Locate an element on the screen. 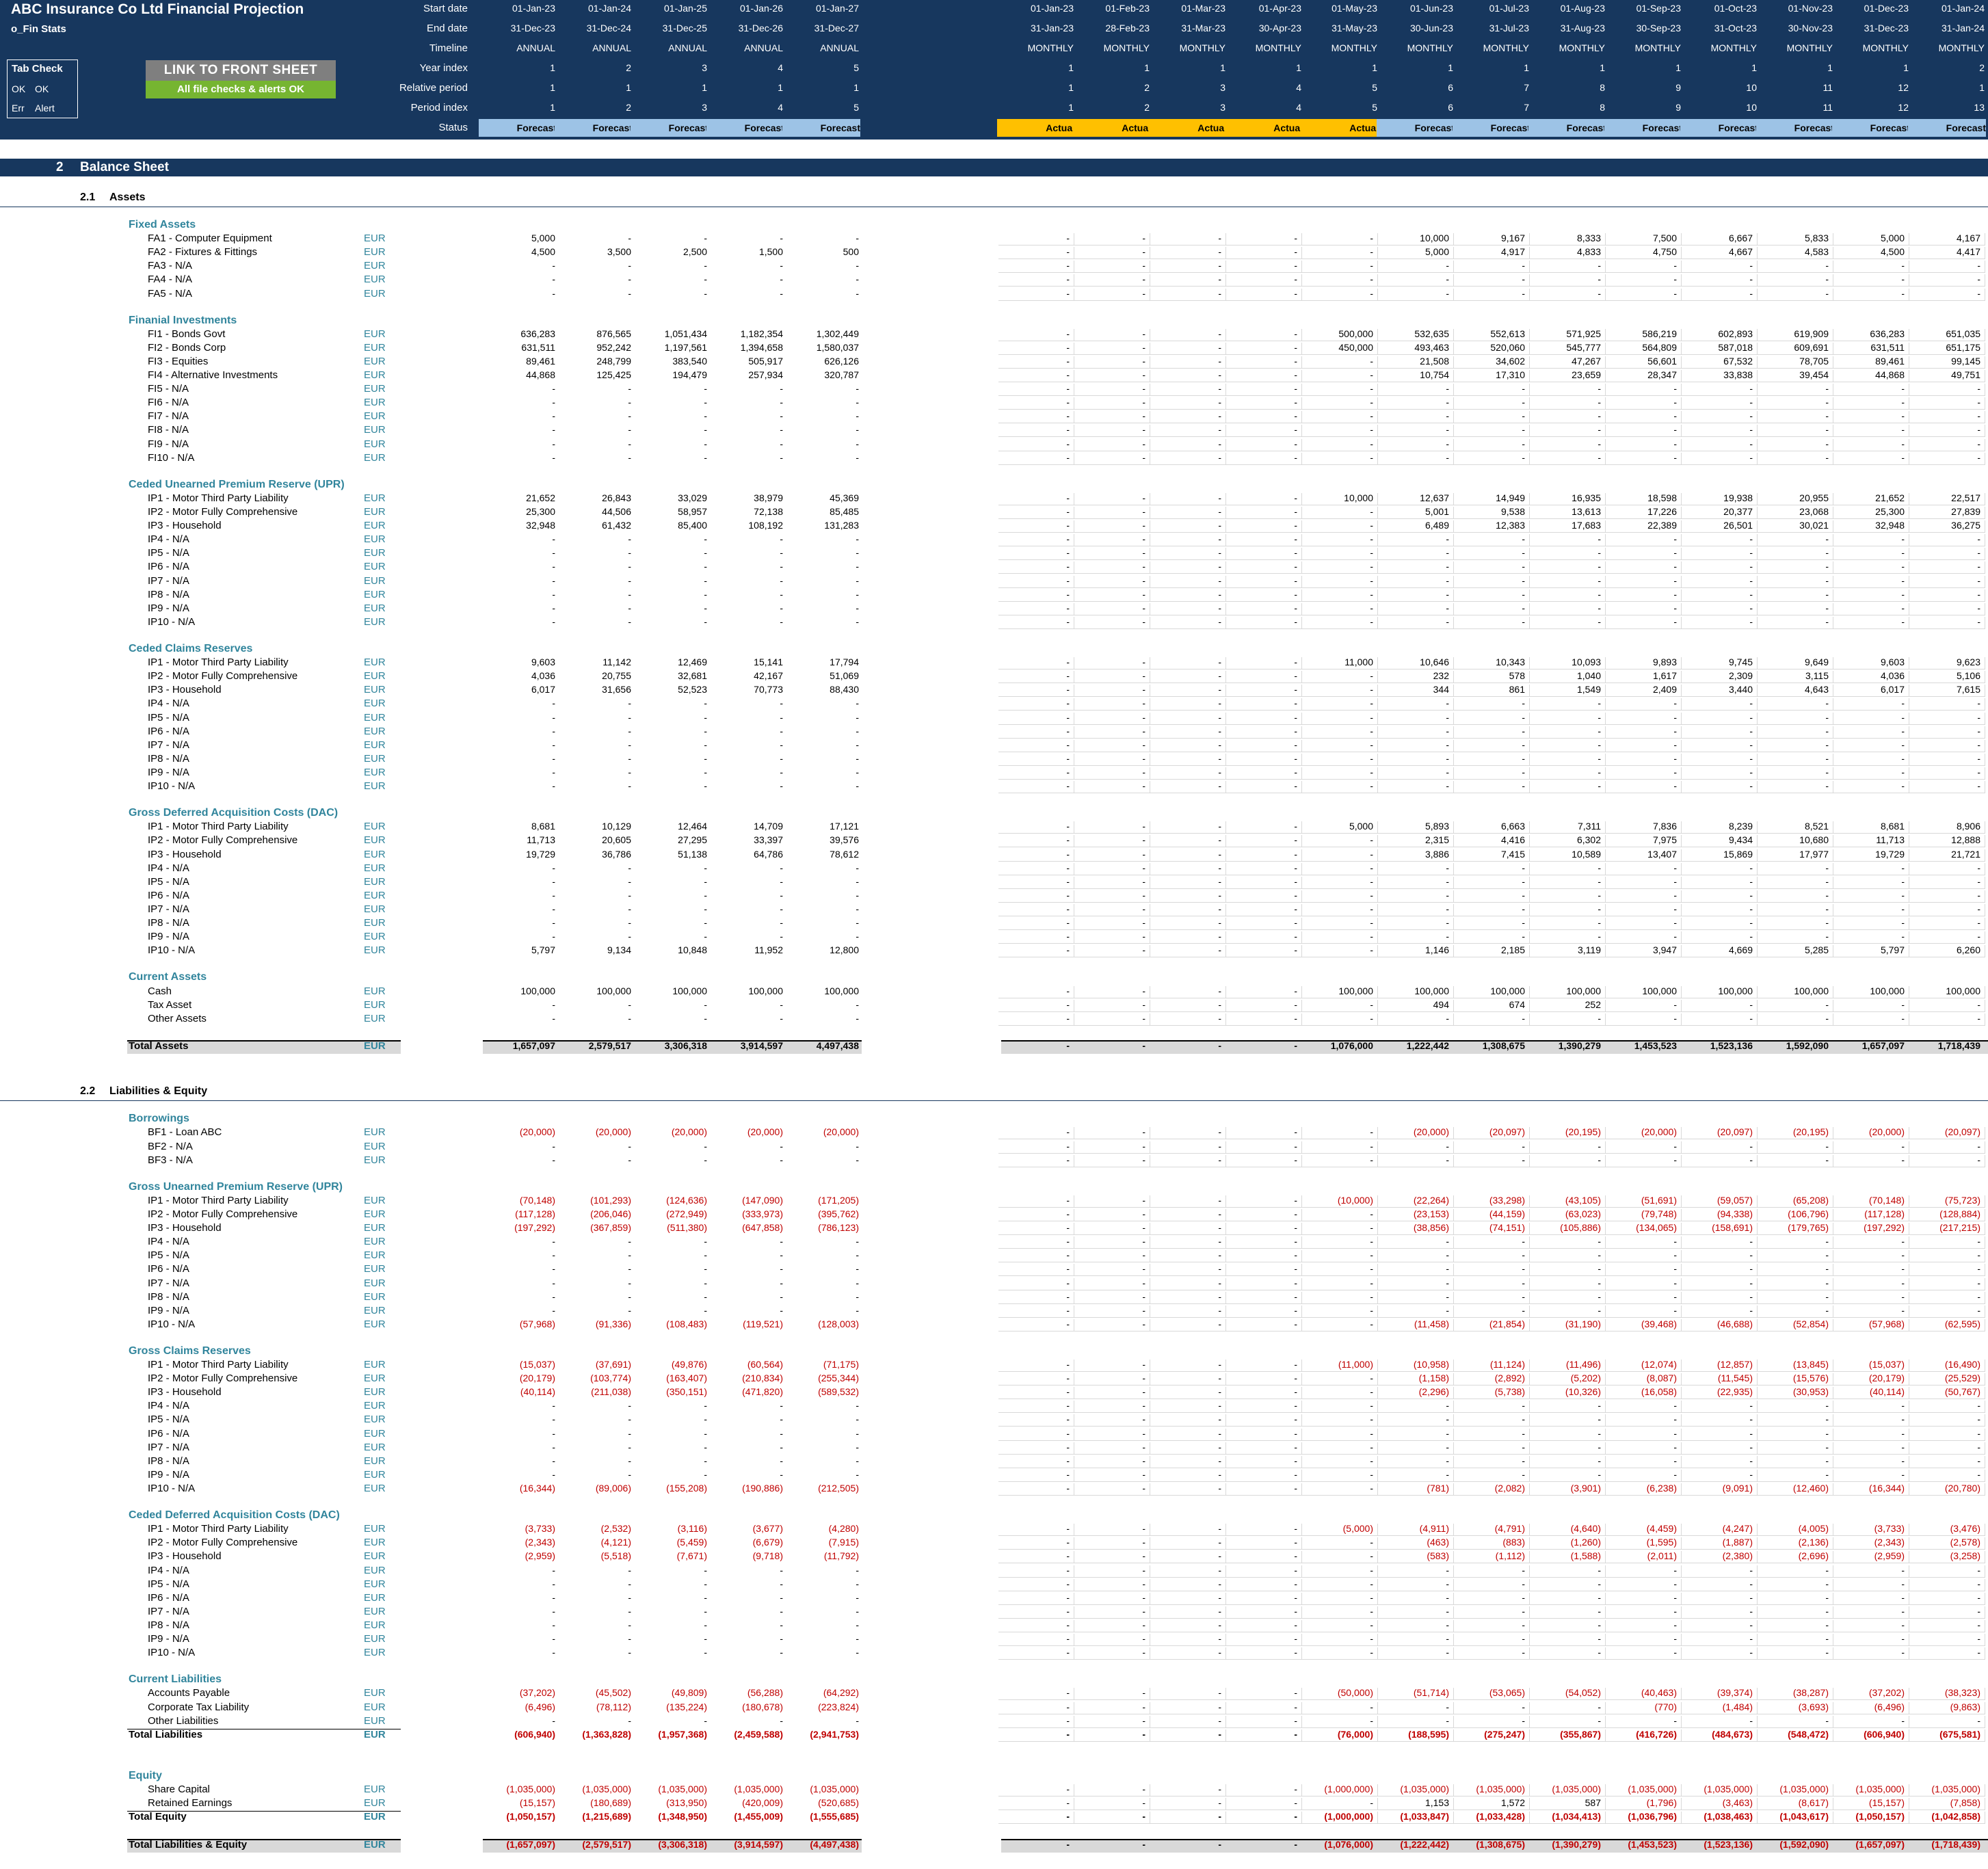 Image resolution: width=1988 pixels, height=1869 pixels. header-cell: 5 is located at coordinates (856, 107).